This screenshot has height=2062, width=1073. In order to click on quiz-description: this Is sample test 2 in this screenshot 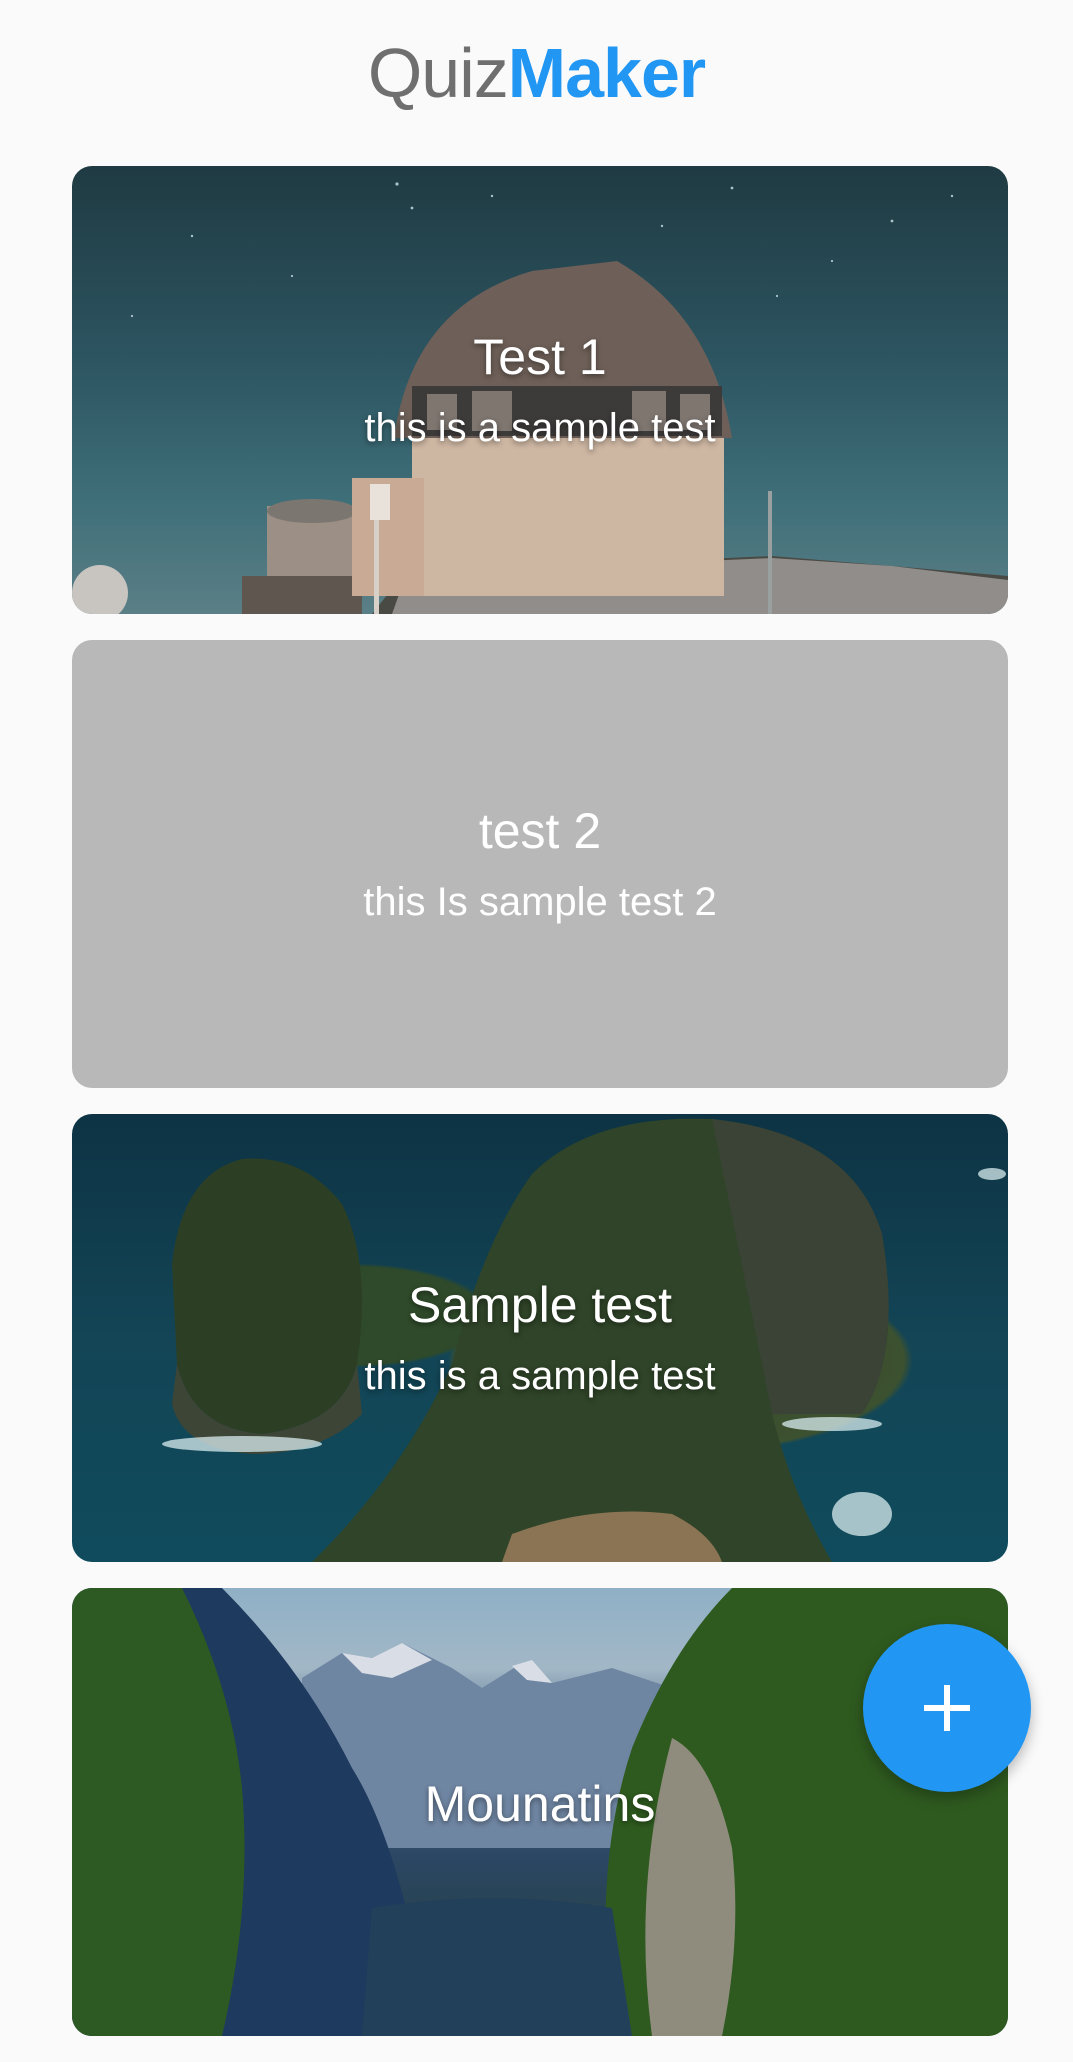, I will do `click(540, 902)`.